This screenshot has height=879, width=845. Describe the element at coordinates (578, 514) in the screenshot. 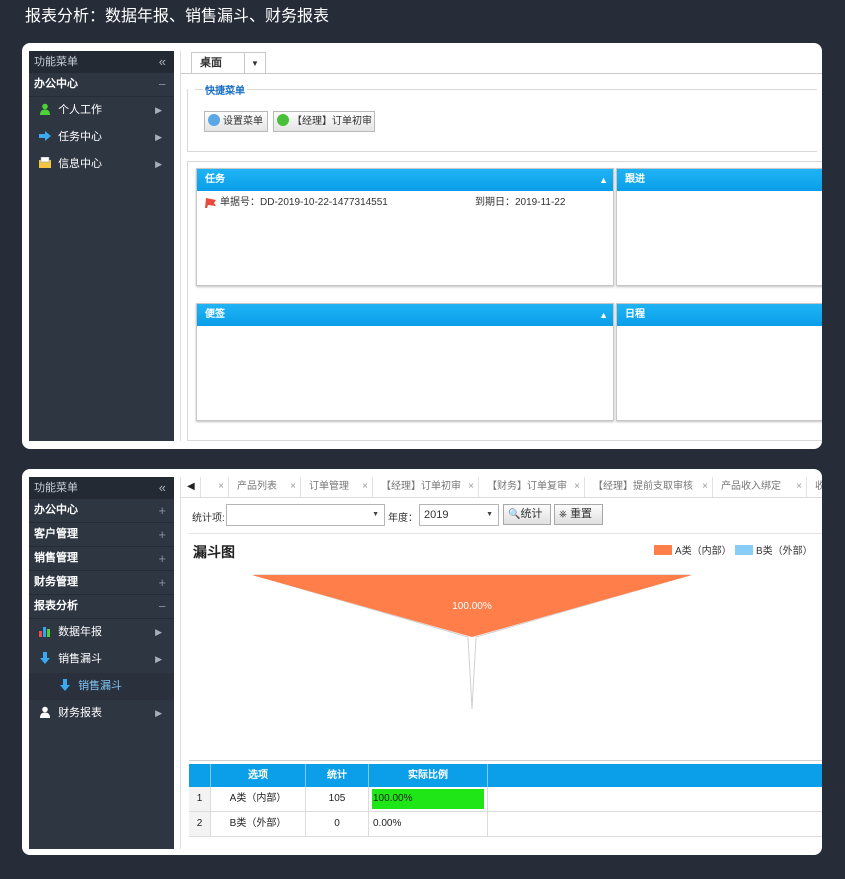

I see `reset-button: ⎈ 重置` at that location.